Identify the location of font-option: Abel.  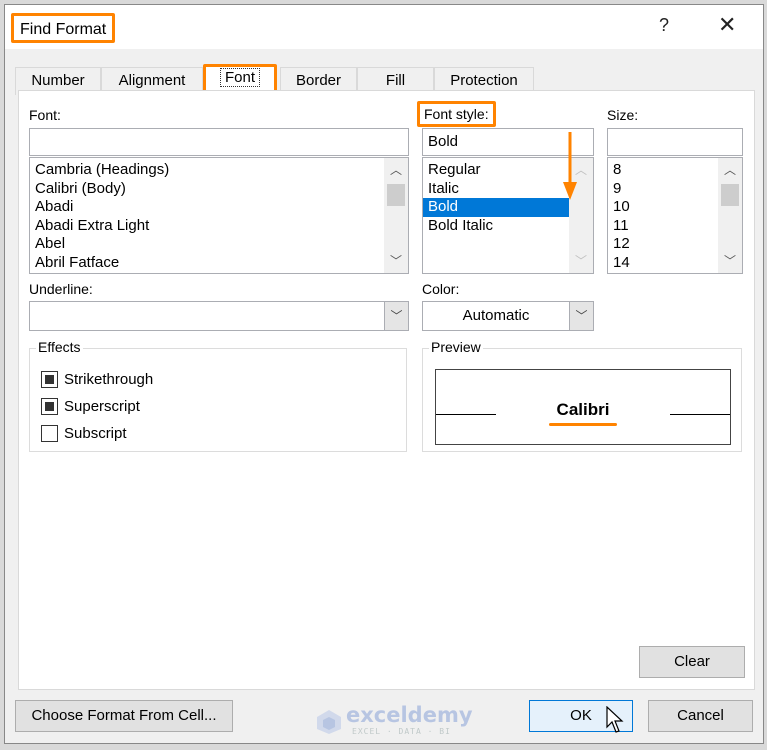
(219, 244).